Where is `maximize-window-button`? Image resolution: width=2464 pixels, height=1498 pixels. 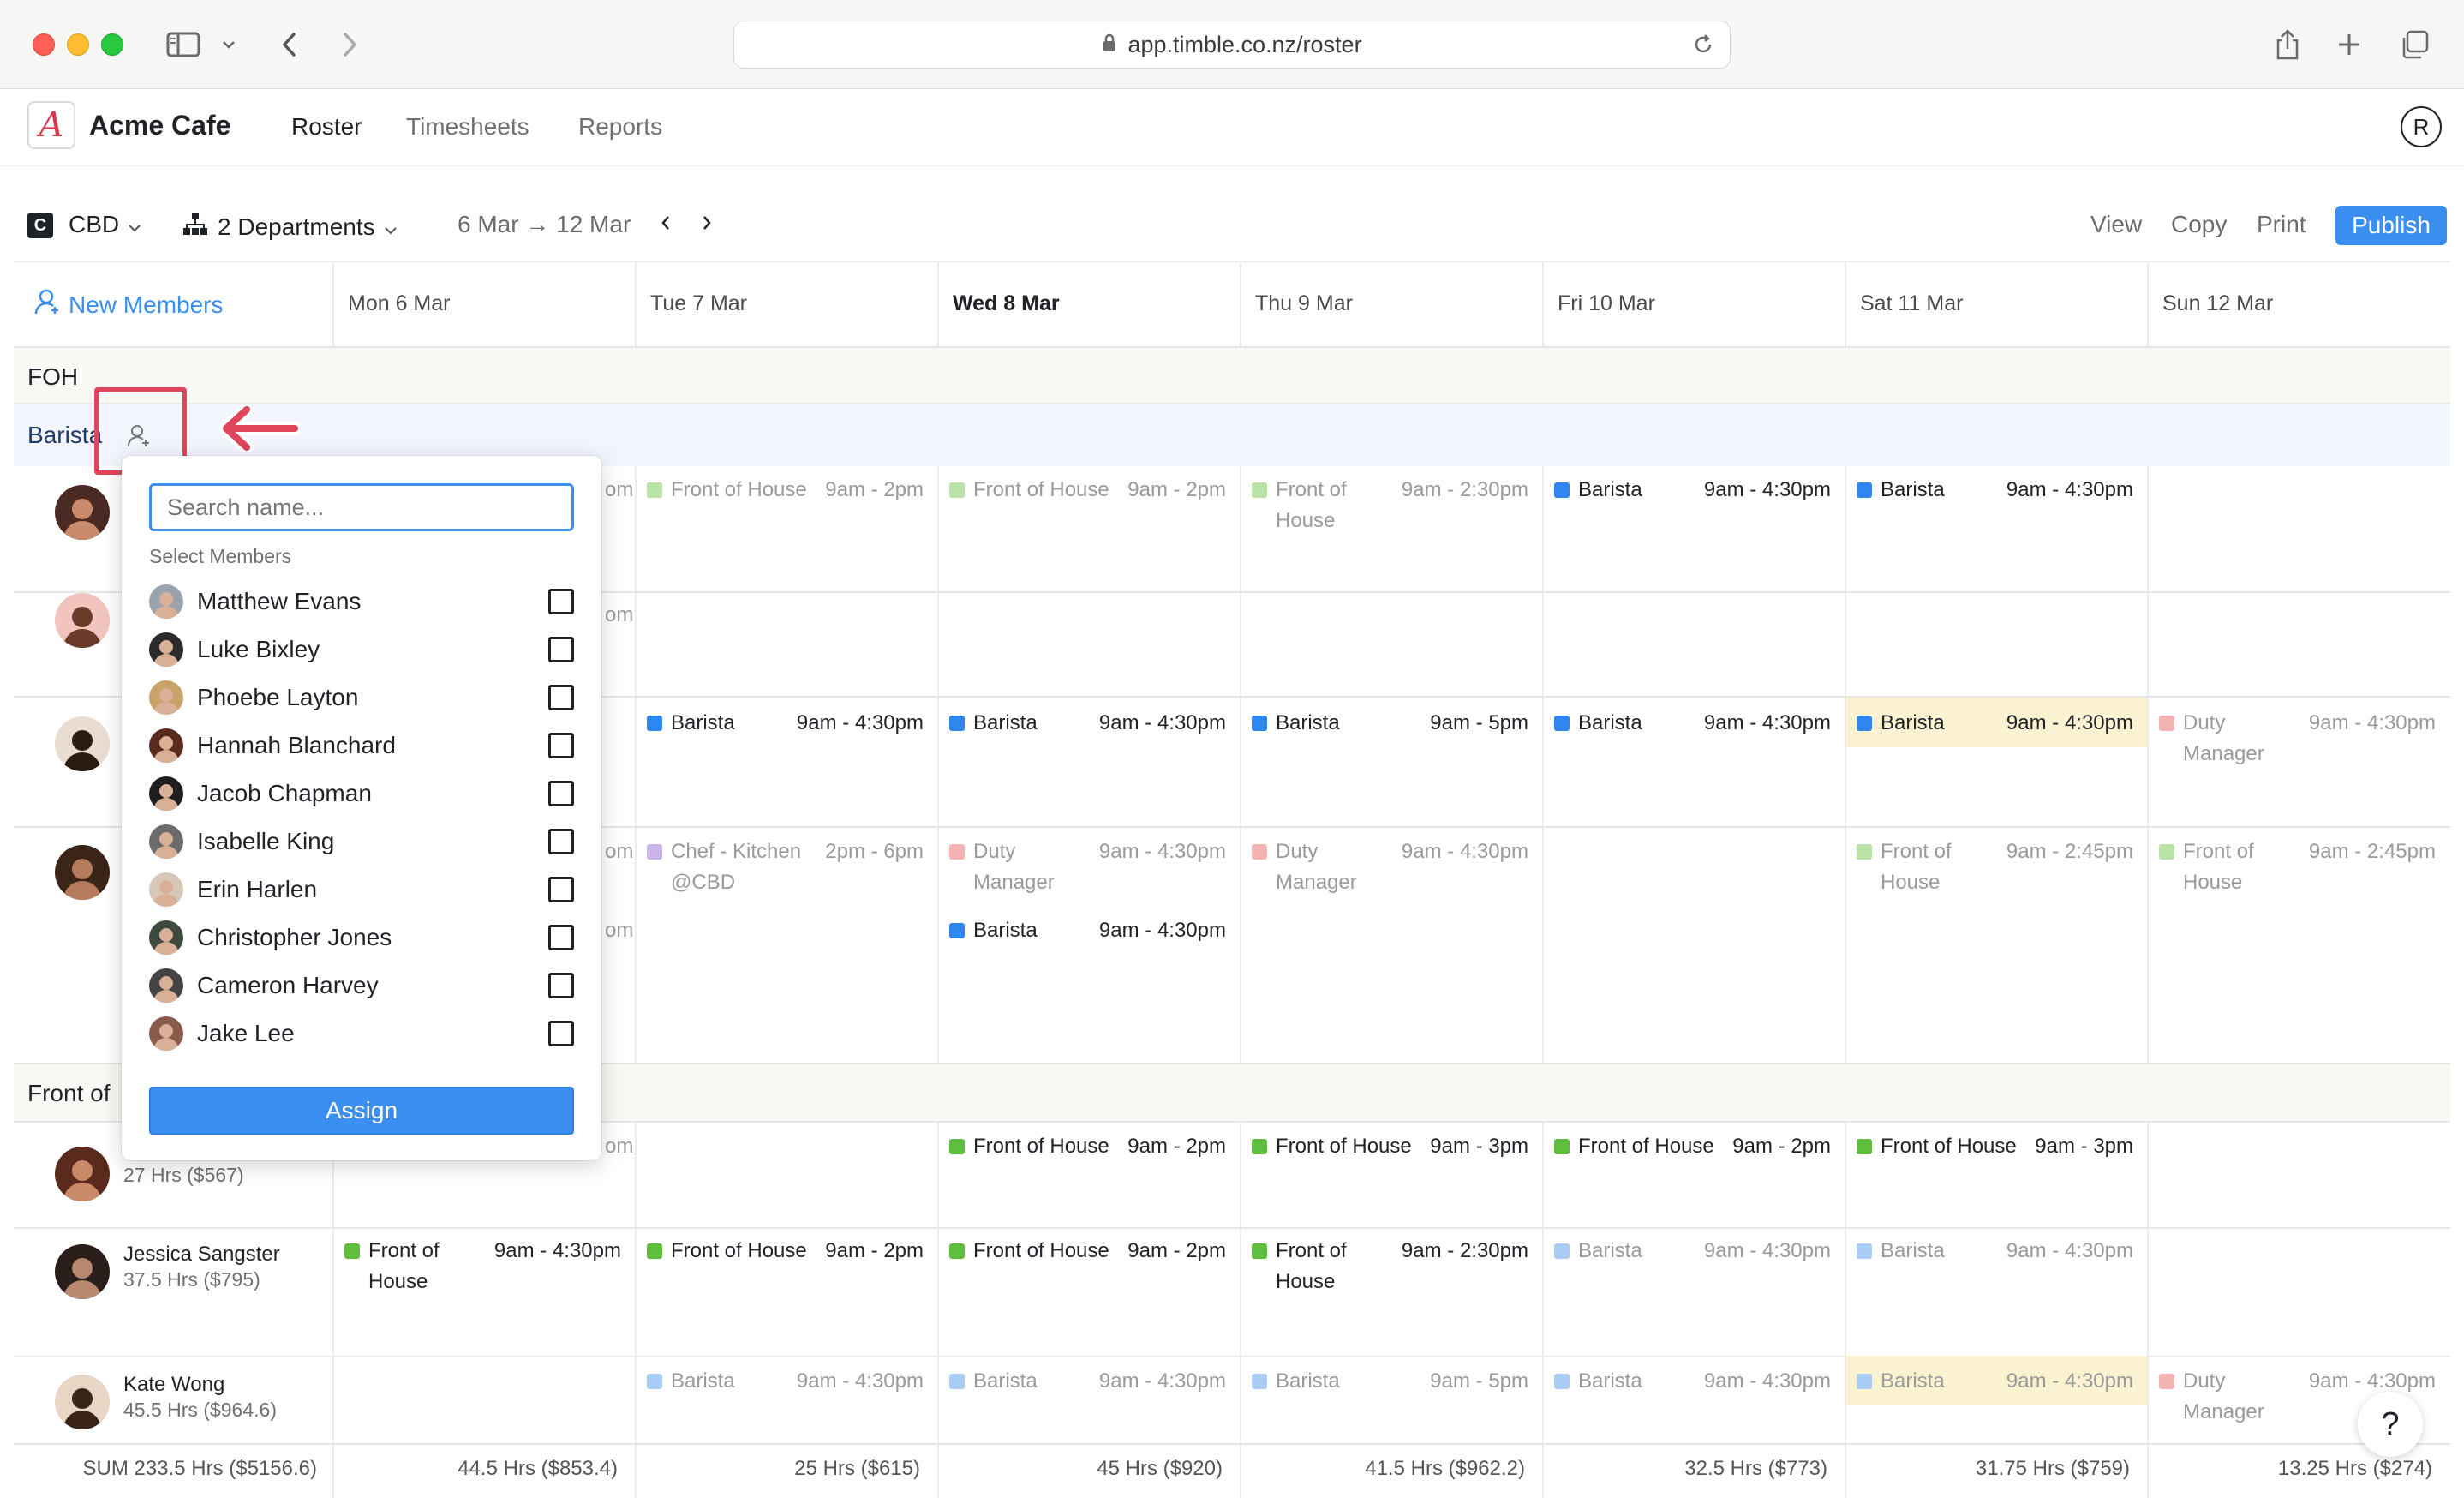
maximize-window-button is located at coordinates (112, 44).